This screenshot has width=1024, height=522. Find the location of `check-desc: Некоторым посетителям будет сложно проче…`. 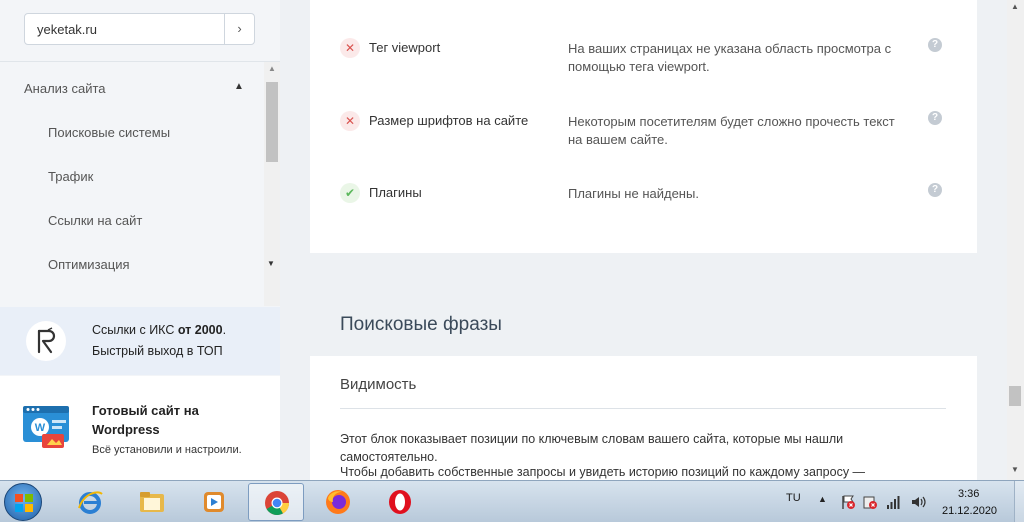

check-desc: Некоторым посетителям будет сложно проче… is located at coordinates (731, 130).